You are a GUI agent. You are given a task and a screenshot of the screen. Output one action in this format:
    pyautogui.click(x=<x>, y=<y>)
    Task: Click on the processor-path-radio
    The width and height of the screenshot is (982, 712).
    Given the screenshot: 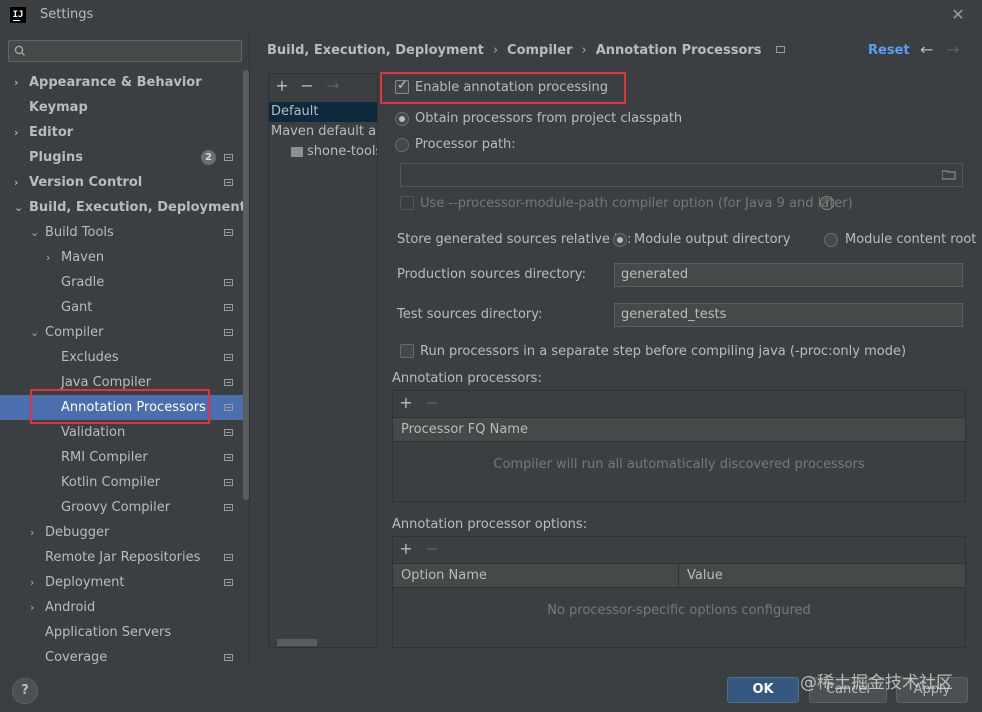 What is the action you would take?
    pyautogui.click(x=402, y=145)
    